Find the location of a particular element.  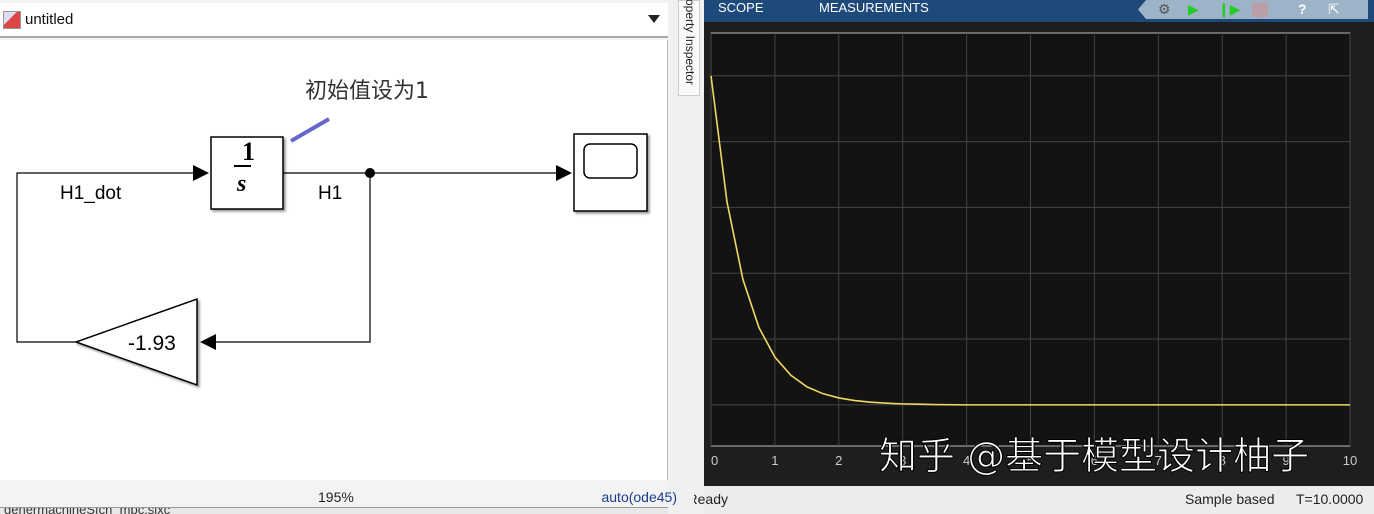

scope-toolstrip: SCOPE MEASUREMENTS ⚙ ▶ ❙▶ ? ⇱ is located at coordinates (1039, 11).